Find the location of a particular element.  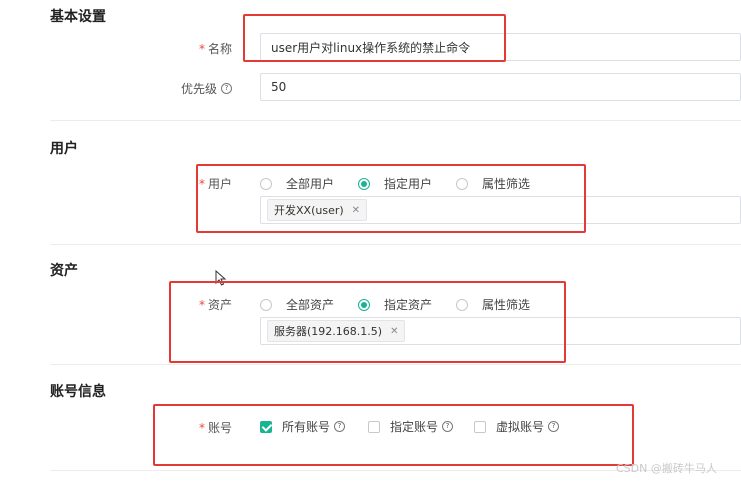

section-title-users: 用户 is located at coordinates (64, 149).